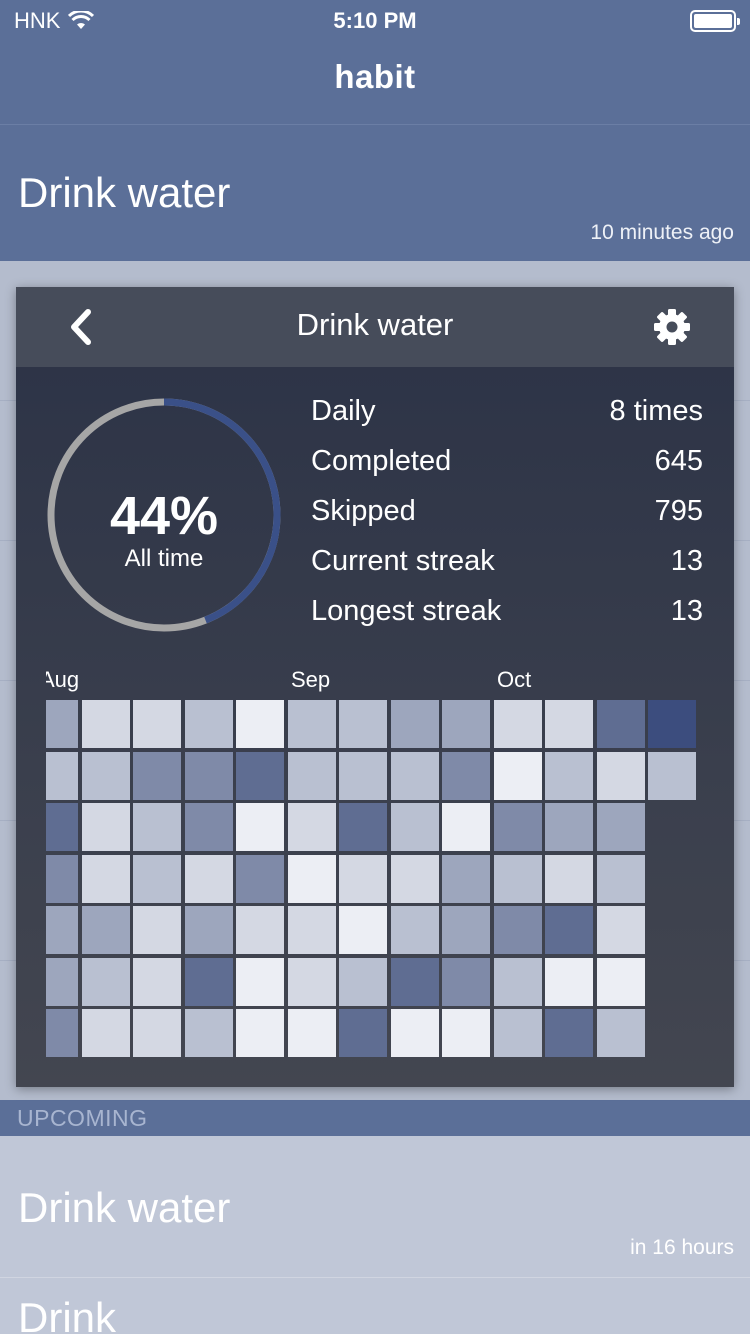 Image resolution: width=750 pixels, height=1334 pixels. I want to click on habit-title: Drink, so click(67, 1314).